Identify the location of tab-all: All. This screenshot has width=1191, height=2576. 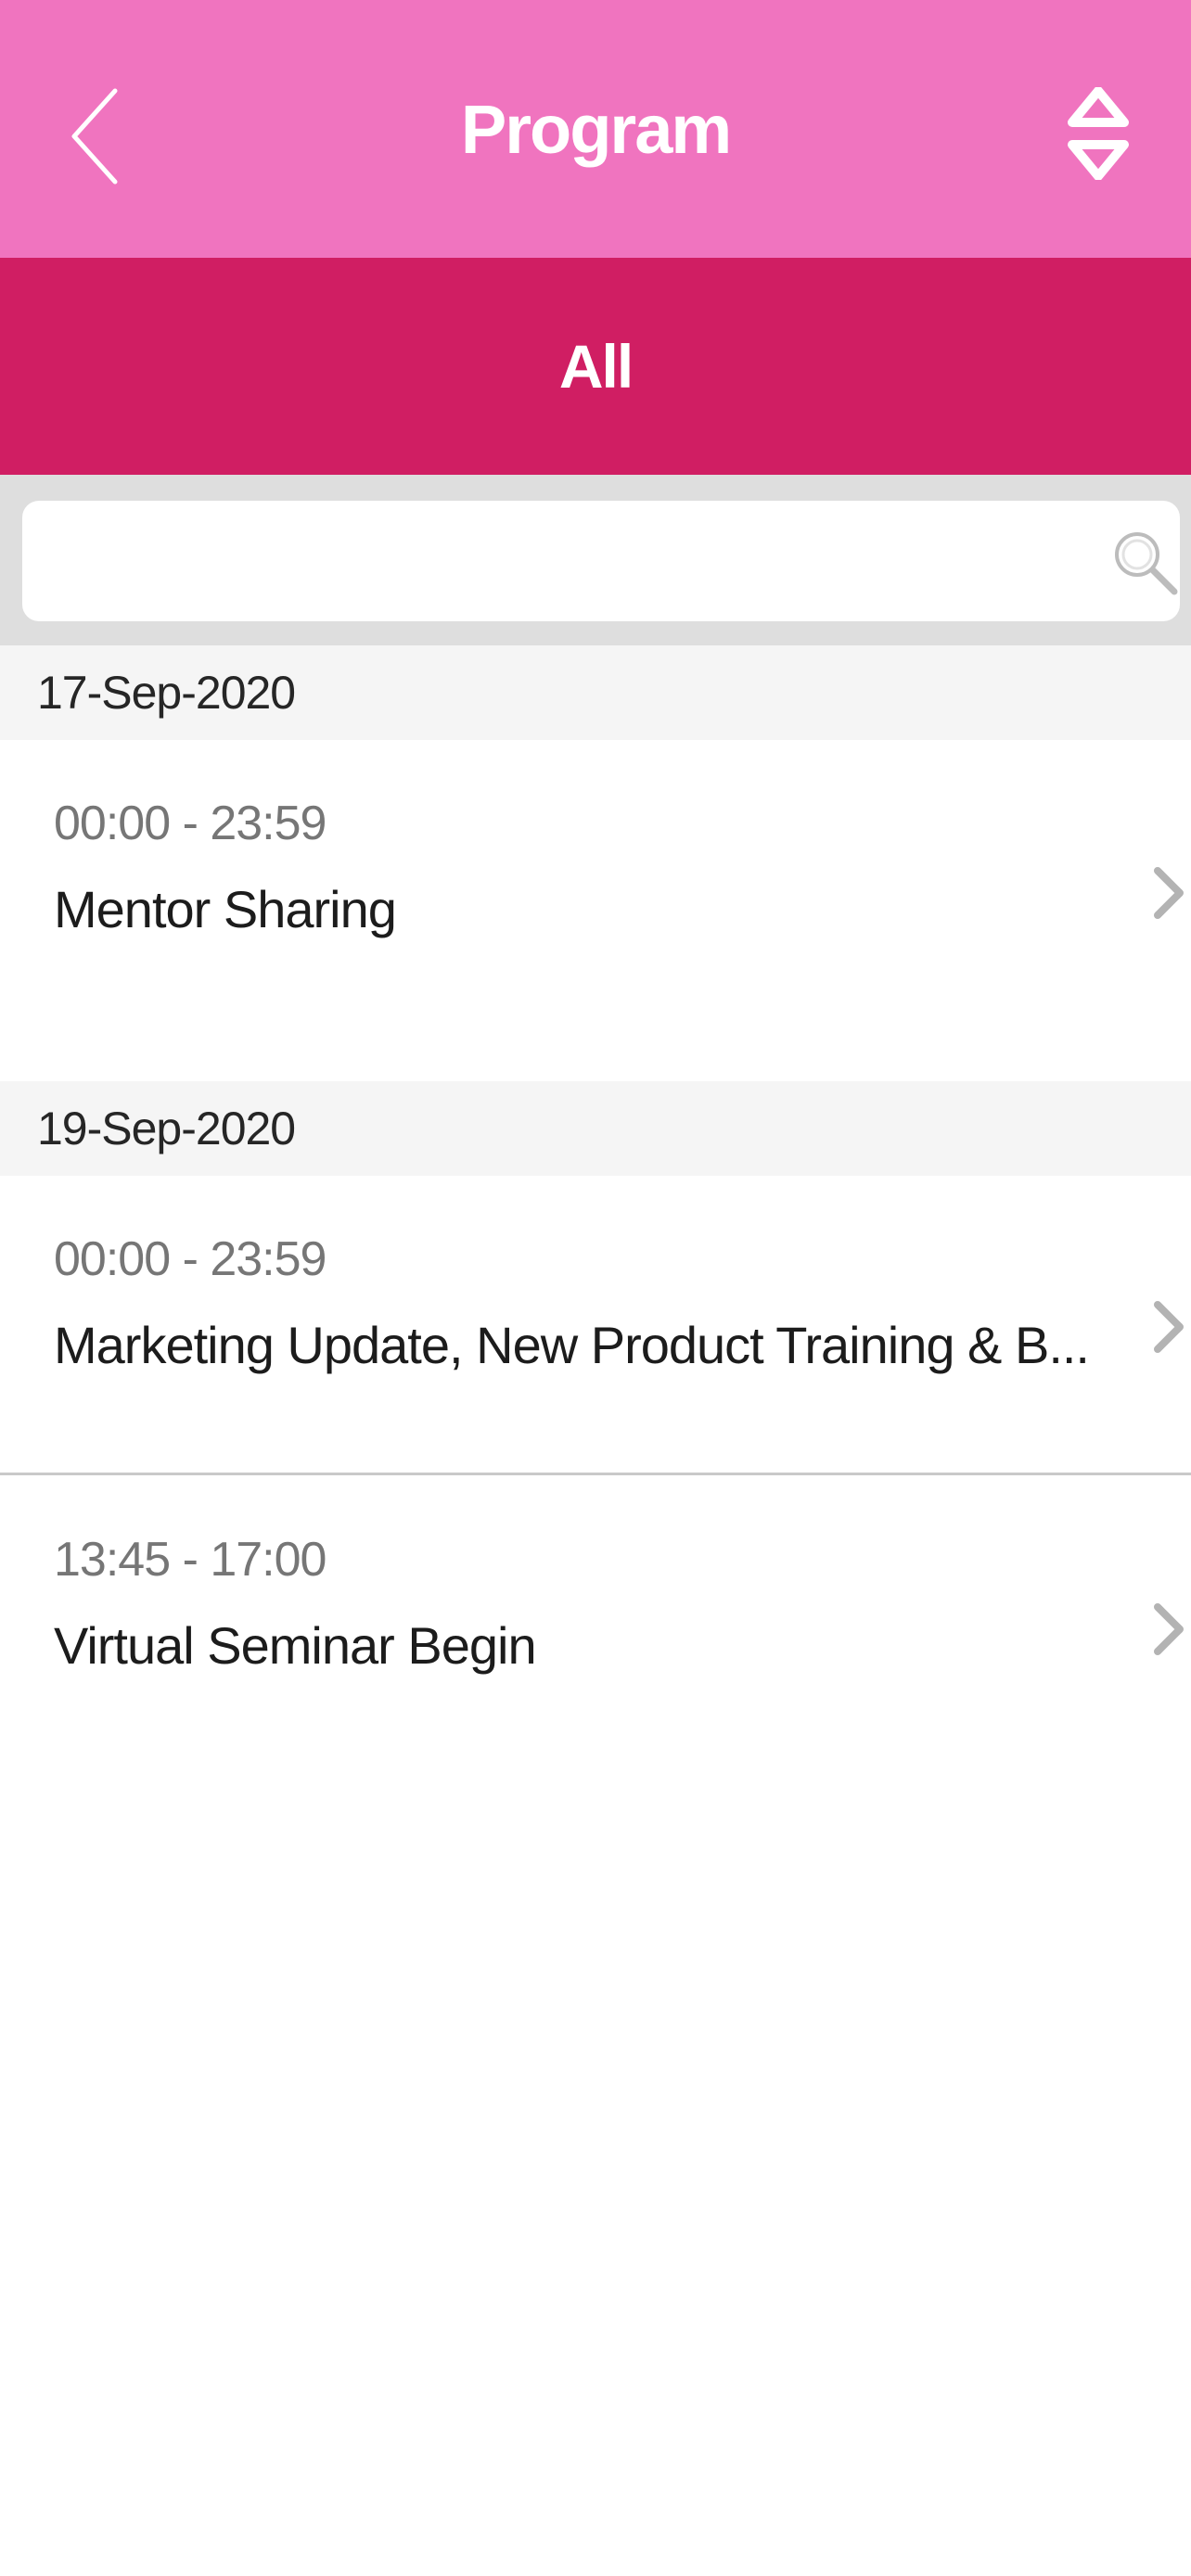
(595, 366).